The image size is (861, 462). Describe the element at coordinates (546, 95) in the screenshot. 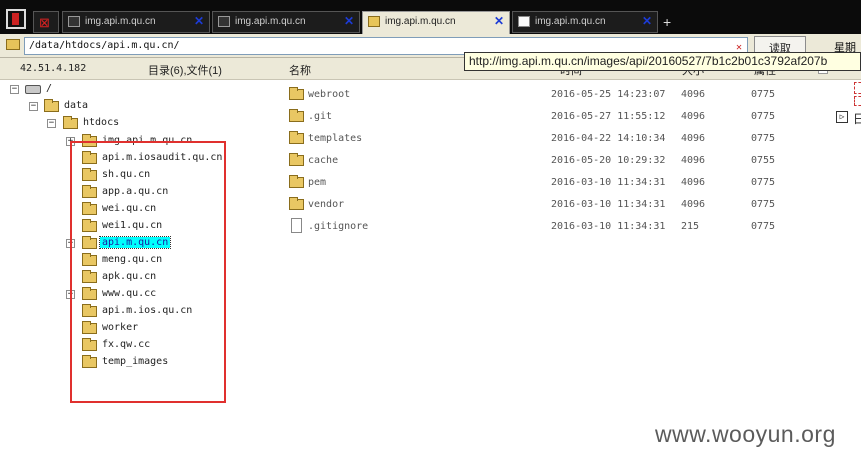

I see `file-row: webroot 2016-05-25 14:23:07 4096 0775` at that location.